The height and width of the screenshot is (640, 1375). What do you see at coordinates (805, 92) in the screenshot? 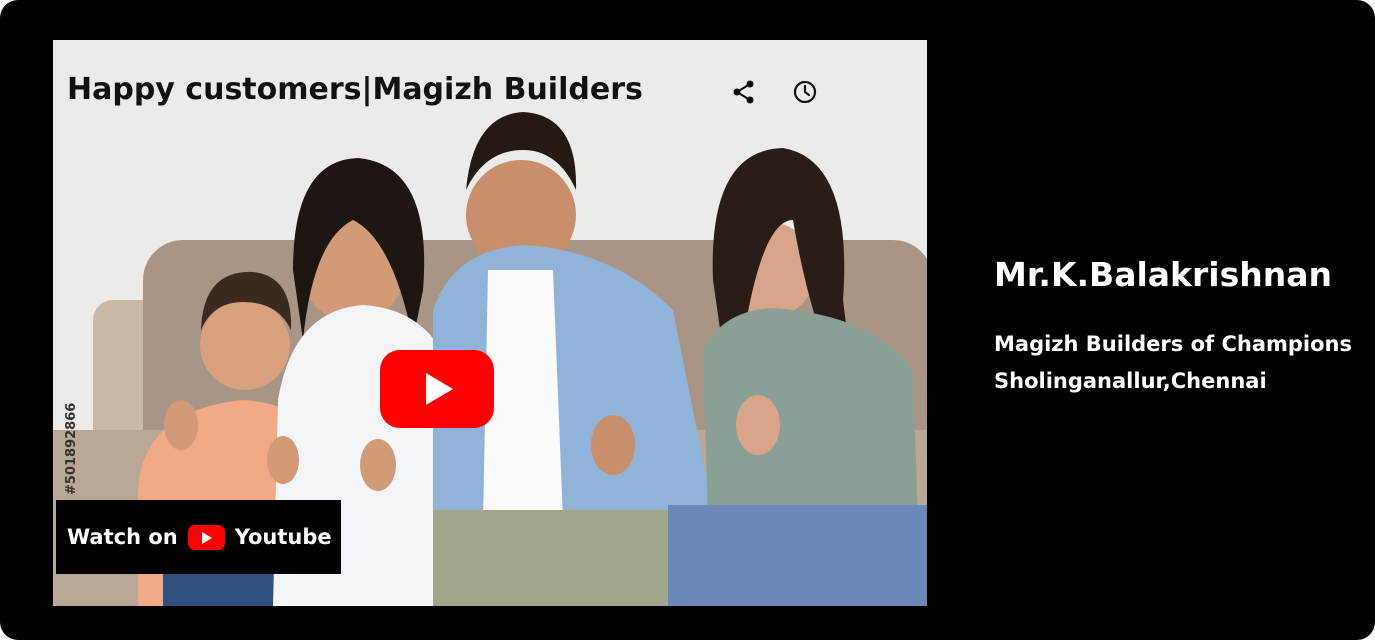
I see `clock-icon` at bounding box center [805, 92].